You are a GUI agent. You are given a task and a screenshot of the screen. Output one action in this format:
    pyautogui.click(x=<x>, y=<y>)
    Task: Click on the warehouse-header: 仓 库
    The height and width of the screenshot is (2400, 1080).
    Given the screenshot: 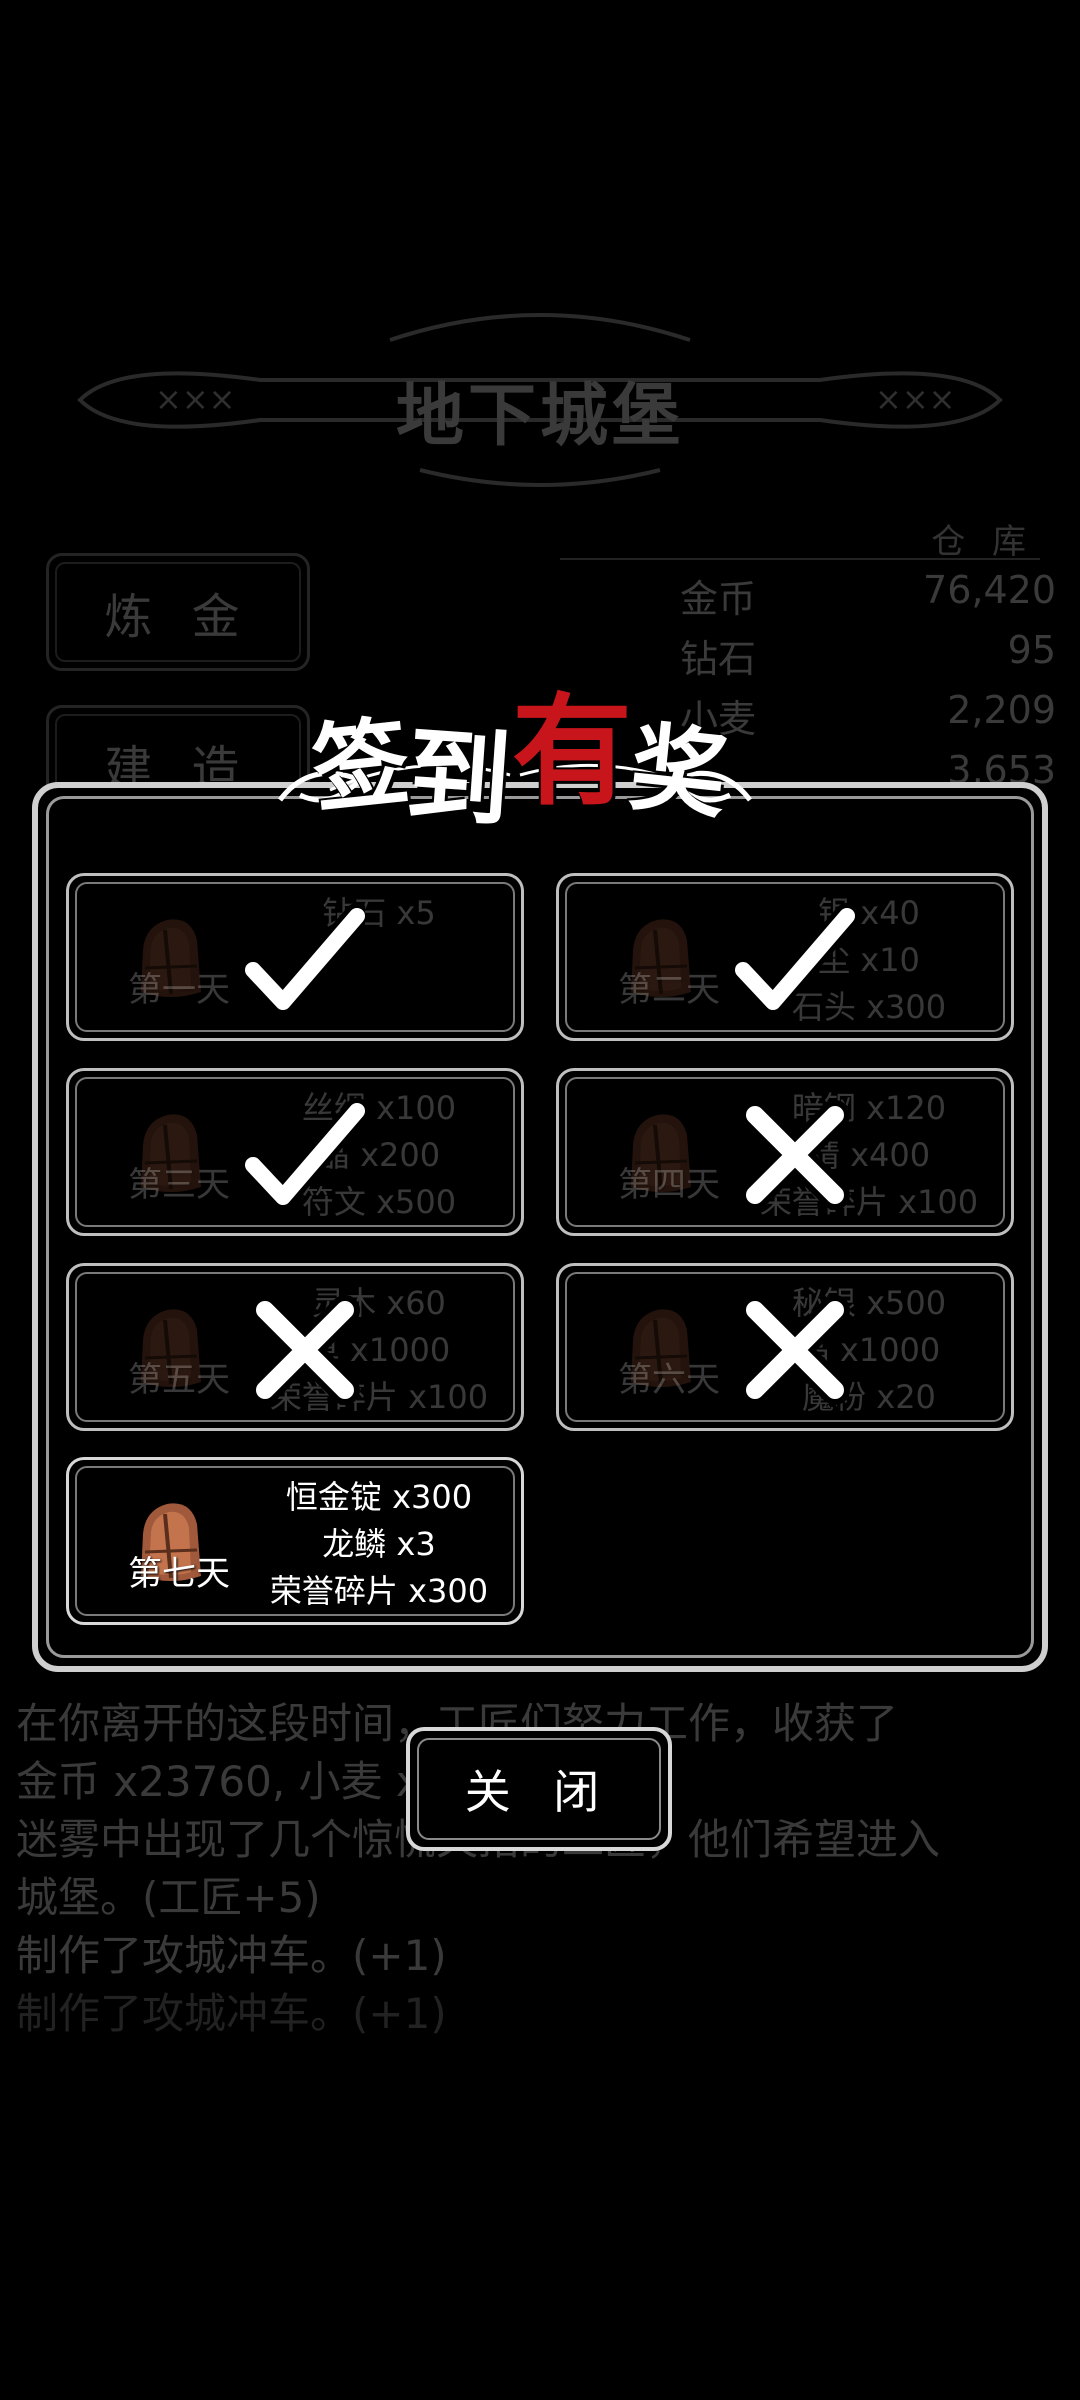 What is the action you would take?
    pyautogui.click(x=800, y=538)
    